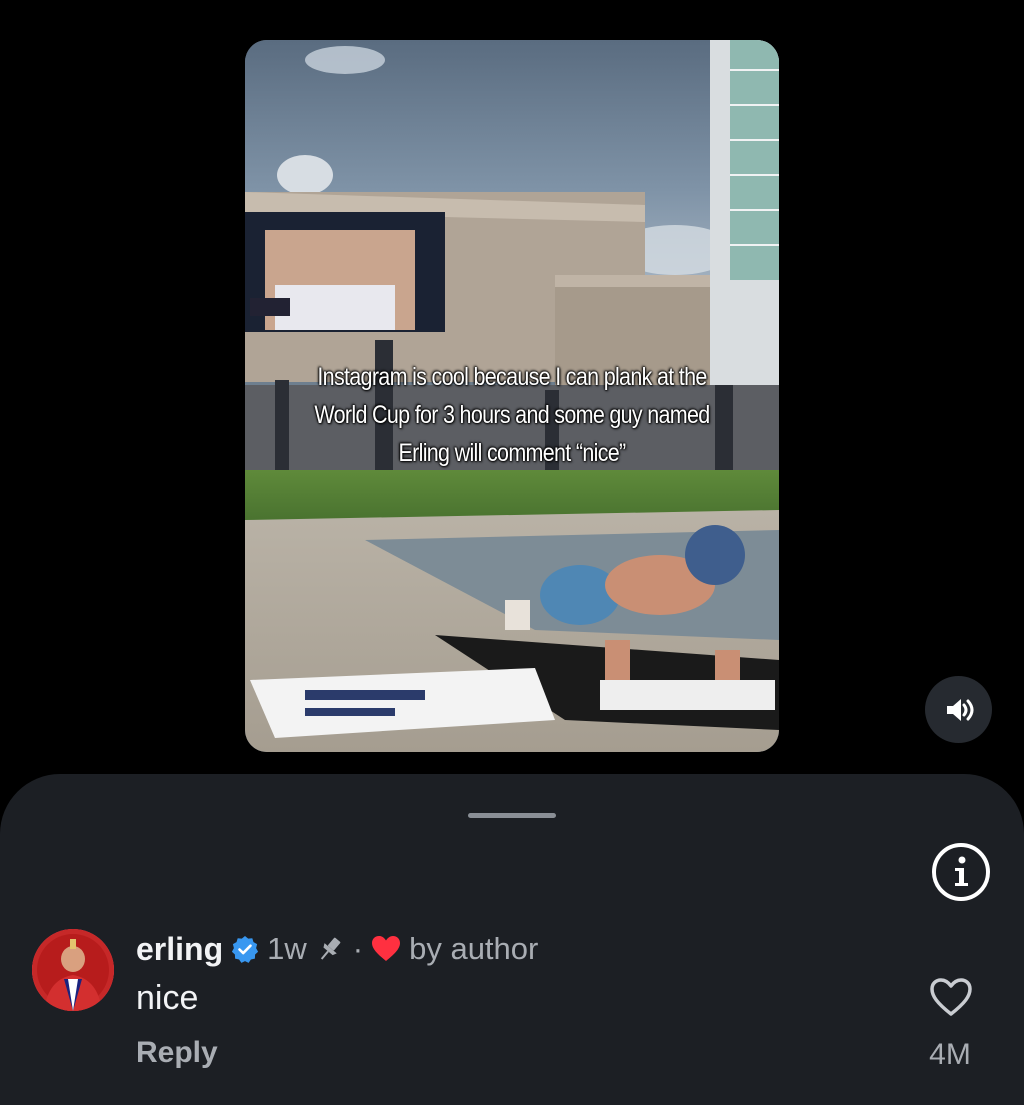 Image resolution: width=1024 pixels, height=1105 pixels. Describe the element at coordinates (950, 1054) in the screenshot. I see `like-count: 4M` at that location.